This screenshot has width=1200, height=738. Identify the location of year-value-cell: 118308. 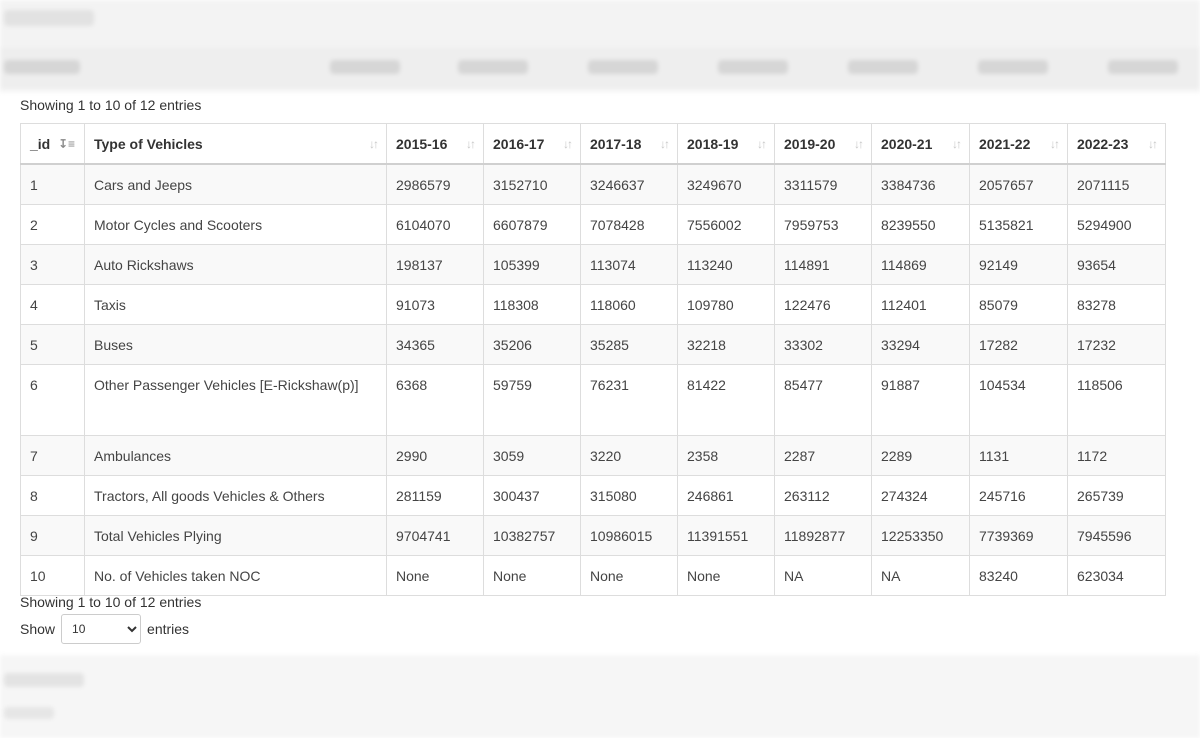
(532, 304).